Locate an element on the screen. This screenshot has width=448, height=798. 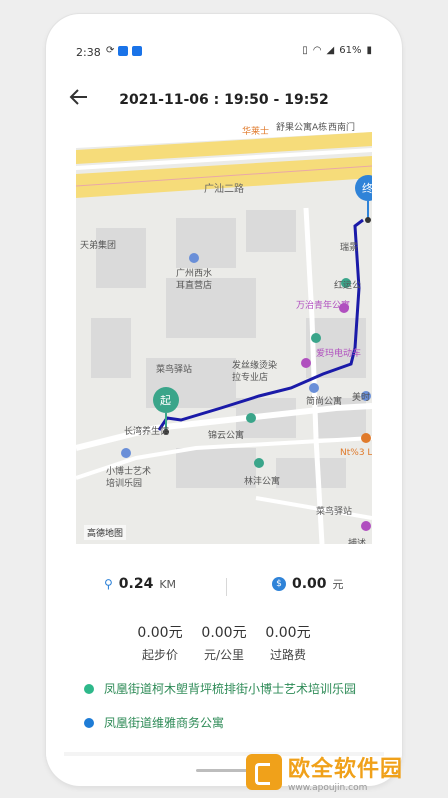
map-label: 瑞景 is located at coordinates (349, 248).